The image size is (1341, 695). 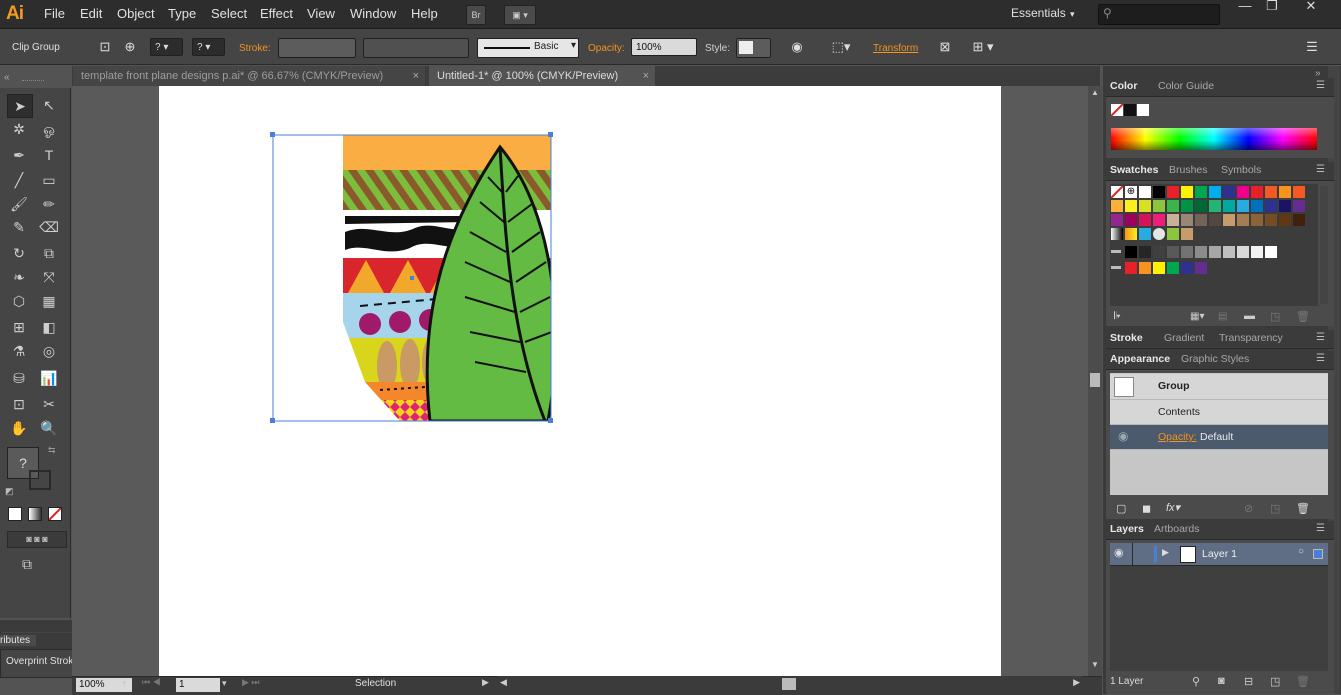 What do you see at coordinates (1219, 387) in the screenshot?
I see `appearance-group-row: Group` at bounding box center [1219, 387].